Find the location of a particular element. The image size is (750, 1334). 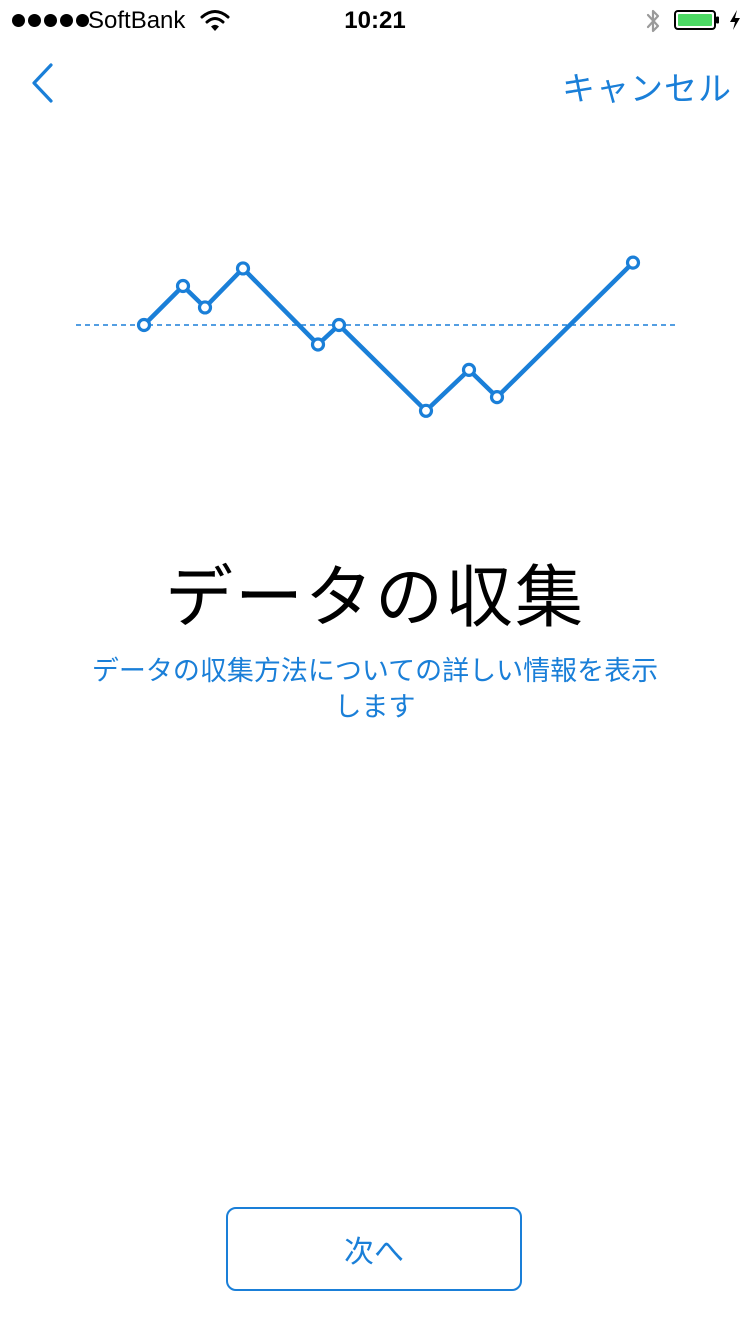

data-trend-illustration is located at coordinates (376, 336).